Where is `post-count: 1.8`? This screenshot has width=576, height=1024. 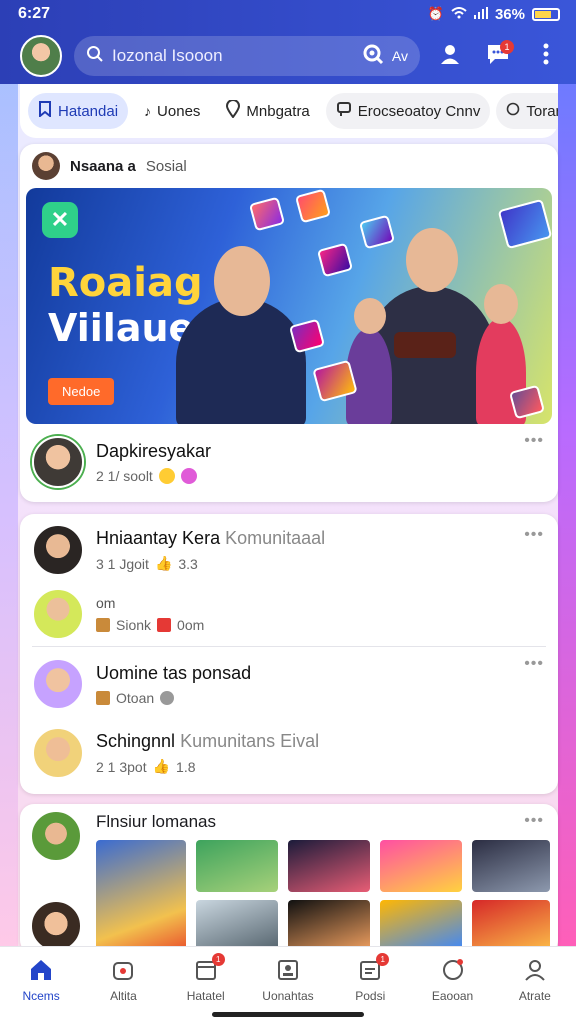 post-count: 1.8 is located at coordinates (186, 766).